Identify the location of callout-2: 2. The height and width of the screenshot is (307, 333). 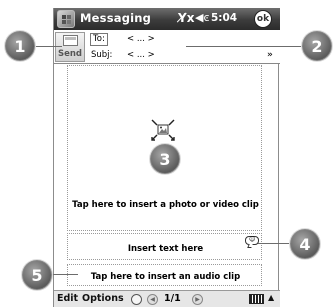
(317, 46).